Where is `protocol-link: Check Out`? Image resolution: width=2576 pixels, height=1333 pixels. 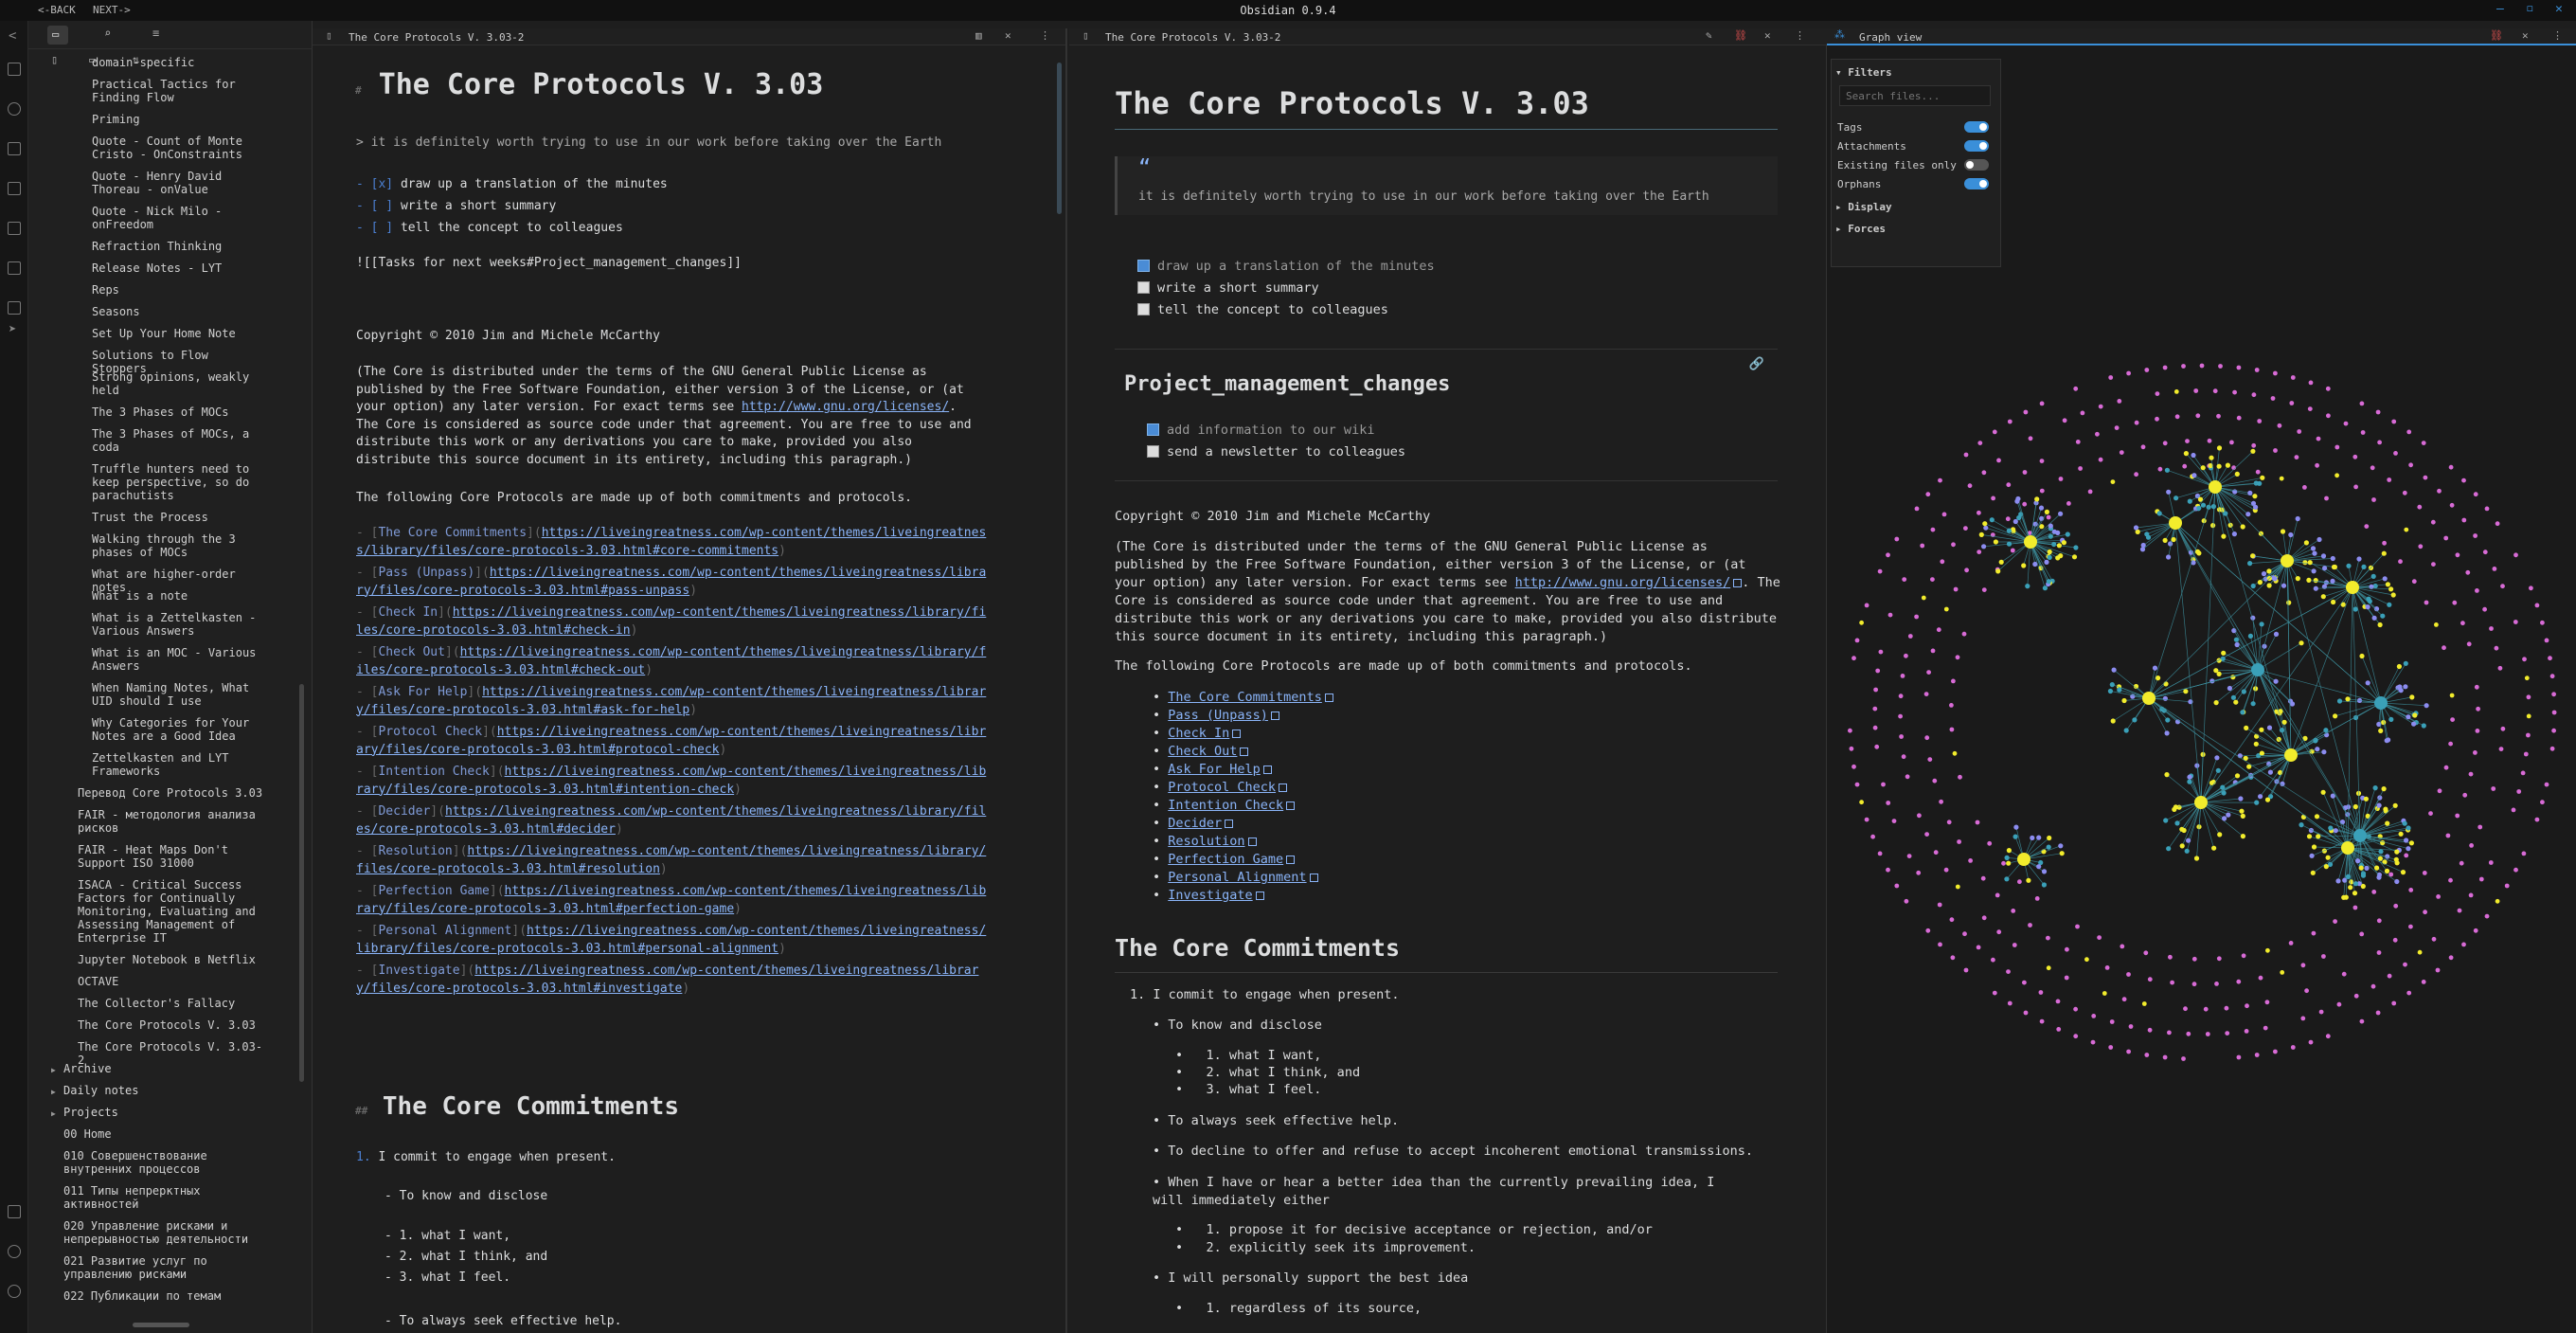 protocol-link: Check Out is located at coordinates (1202, 751).